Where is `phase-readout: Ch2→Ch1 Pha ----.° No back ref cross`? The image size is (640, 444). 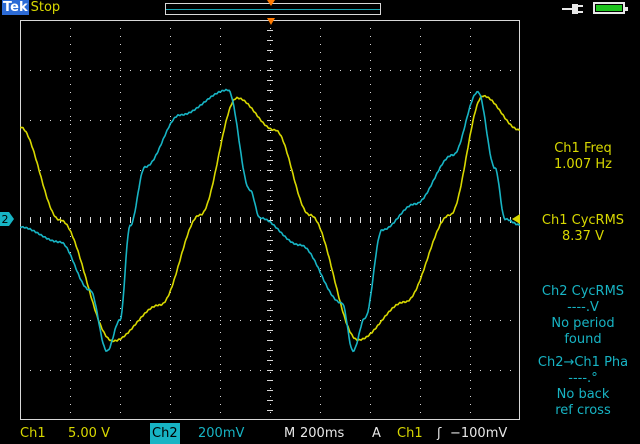
phase-readout: Ch2→Ch1 Pha ----.° No back ref cross is located at coordinates (583, 387).